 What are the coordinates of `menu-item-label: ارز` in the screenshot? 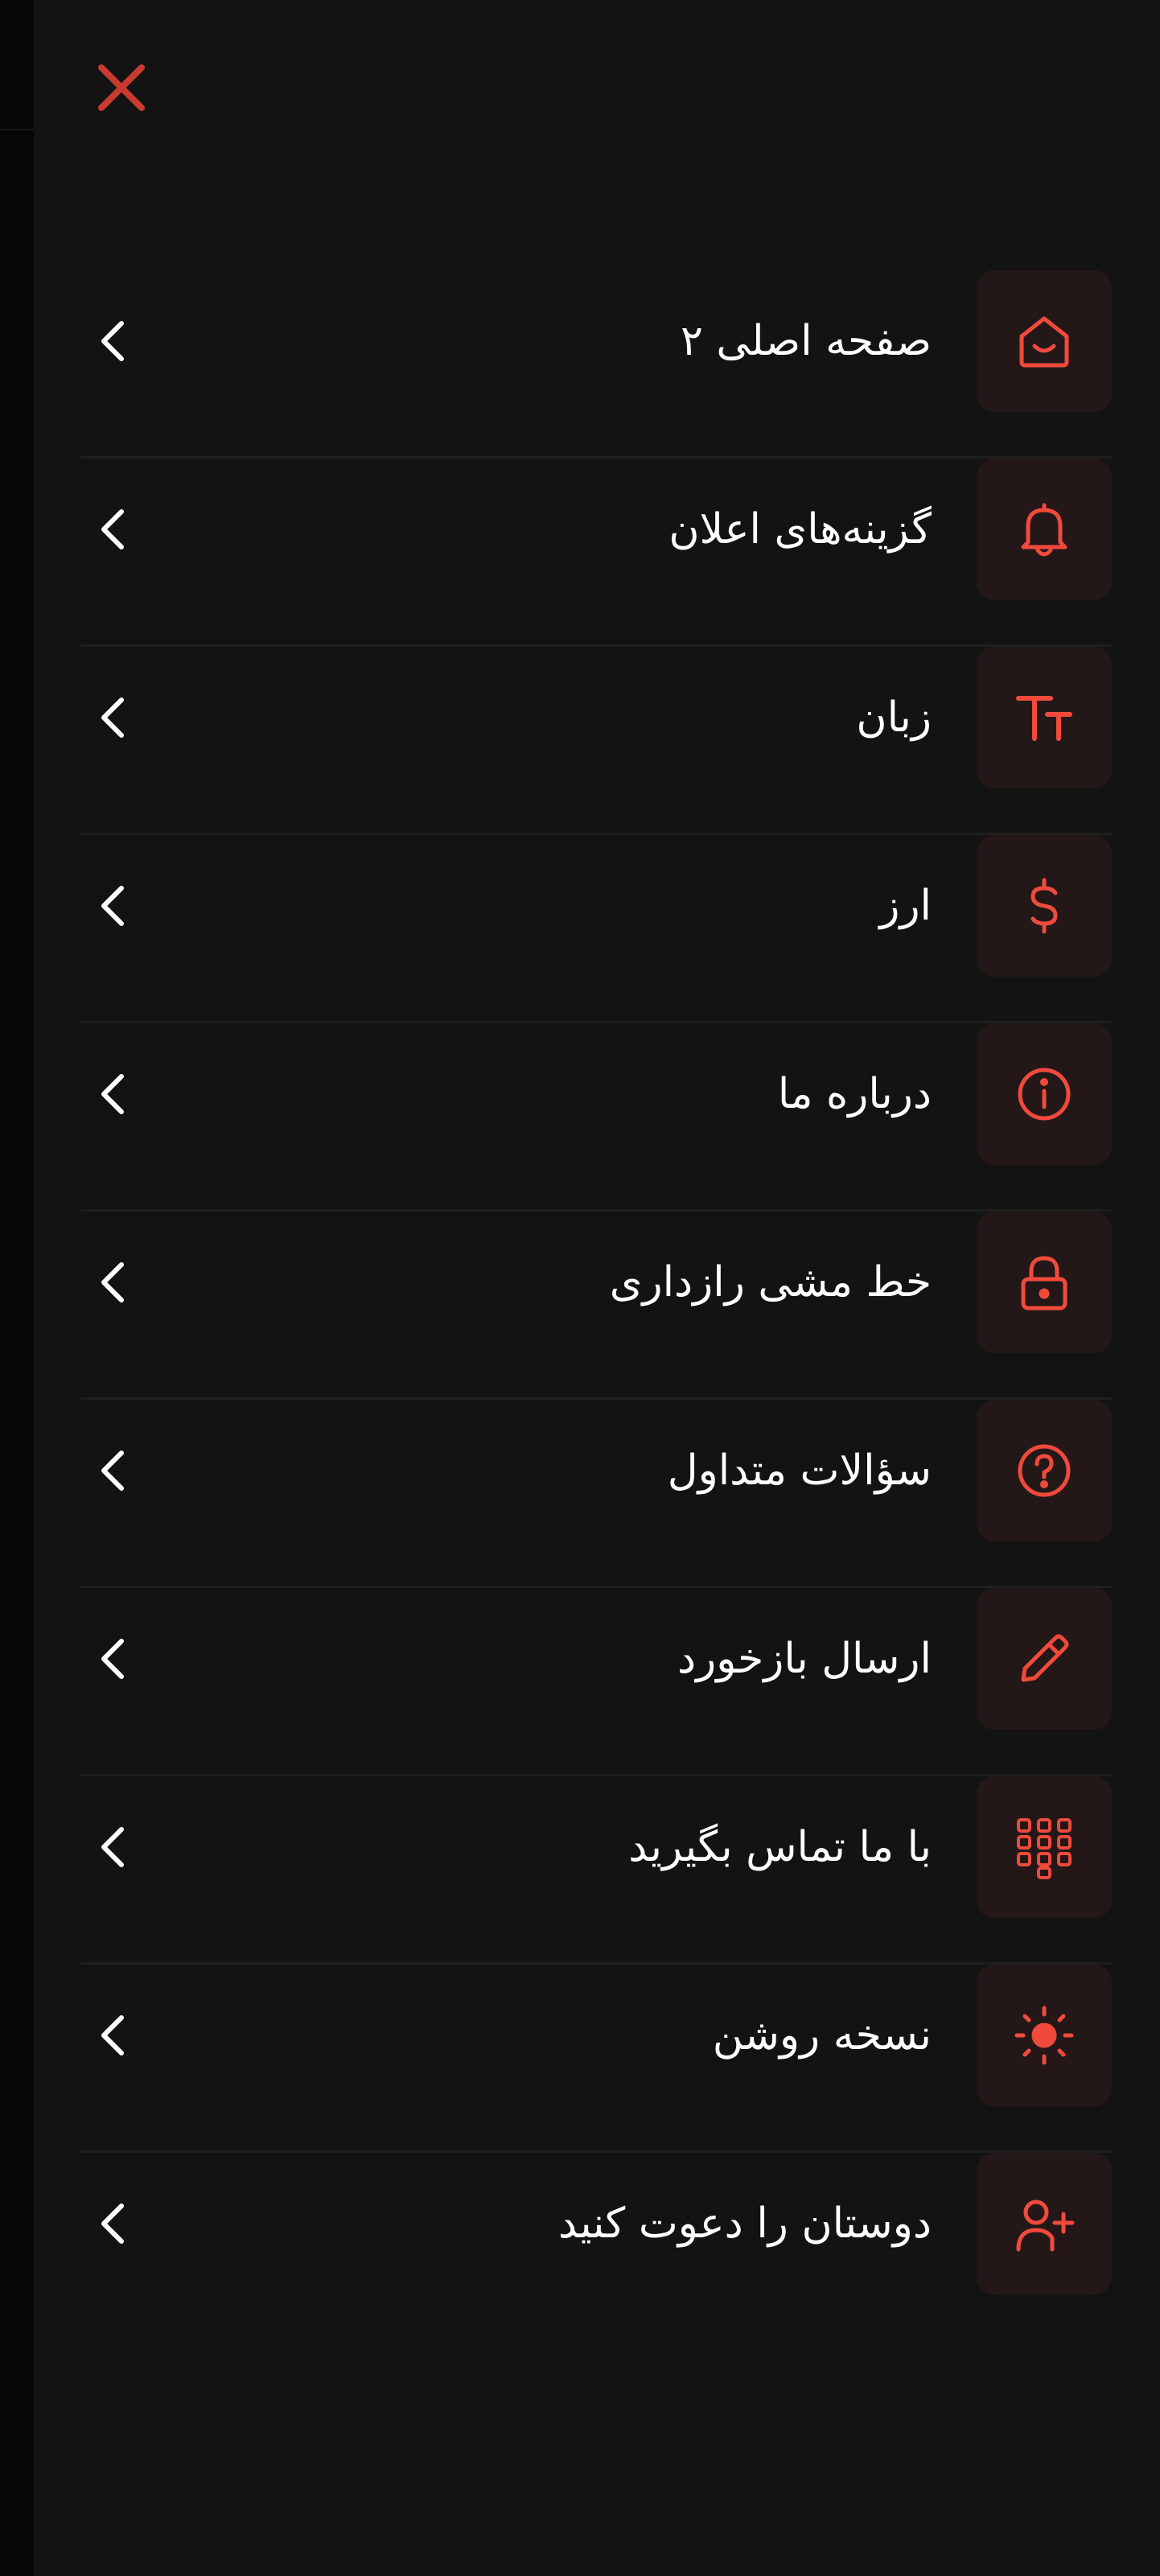 It's located at (905, 906).